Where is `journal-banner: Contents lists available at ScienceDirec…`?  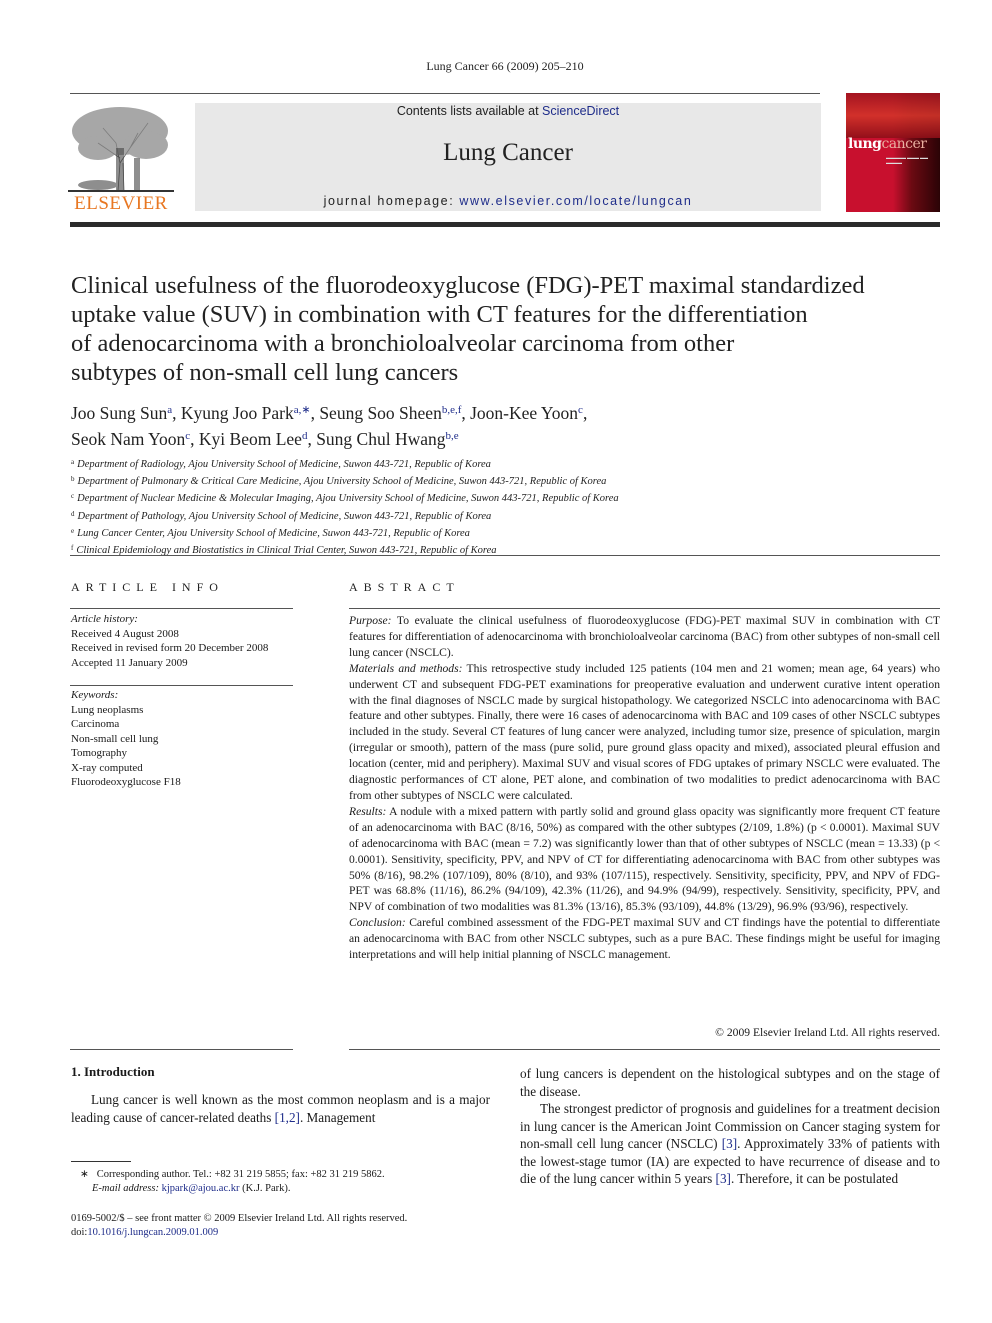 journal-banner: Contents lists available at ScienceDirec… is located at coordinates (508, 157).